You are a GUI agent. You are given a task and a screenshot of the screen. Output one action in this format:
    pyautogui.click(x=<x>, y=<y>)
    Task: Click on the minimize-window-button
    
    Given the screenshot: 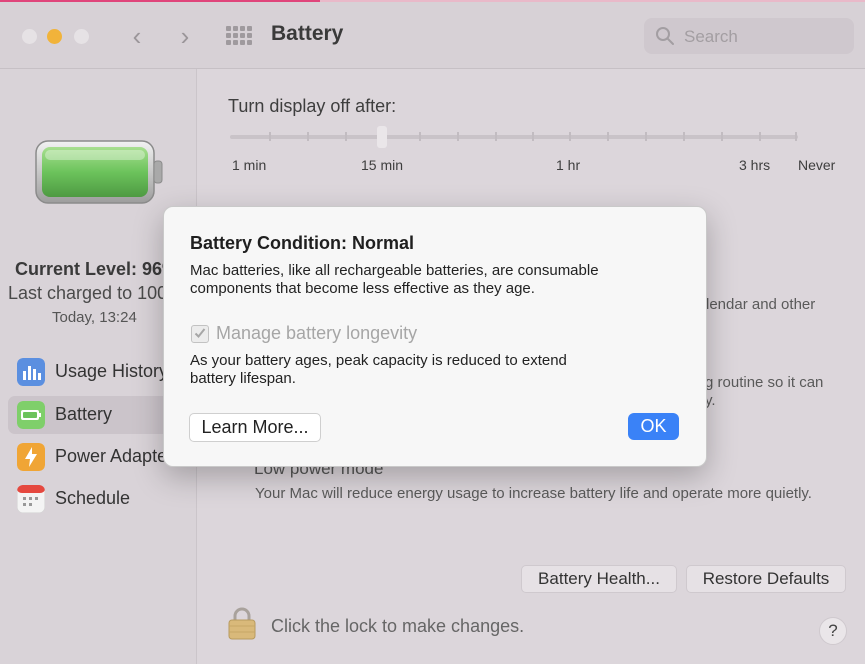 What is the action you would take?
    pyautogui.click(x=54, y=36)
    